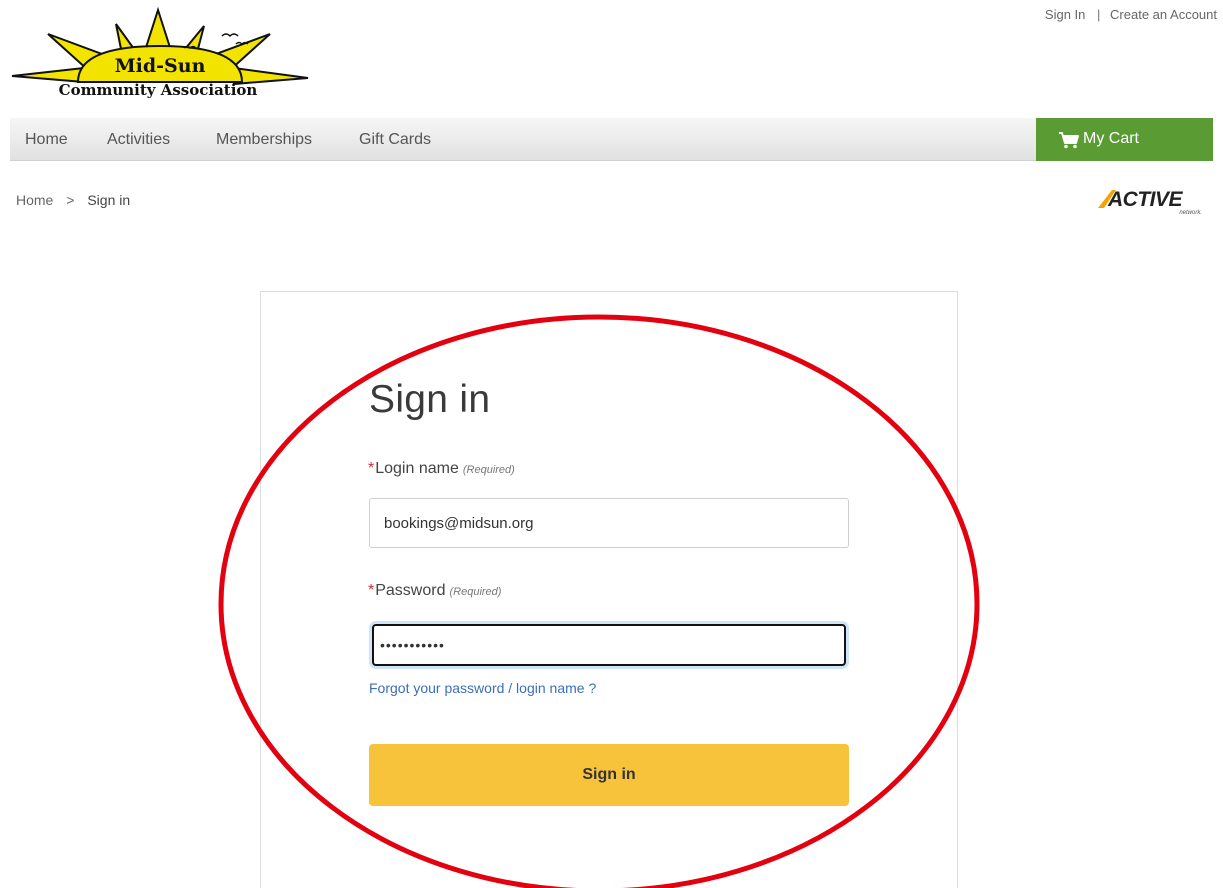 The height and width of the screenshot is (888, 1223). I want to click on account-links: Sign In | Create an Account, so click(1131, 14).